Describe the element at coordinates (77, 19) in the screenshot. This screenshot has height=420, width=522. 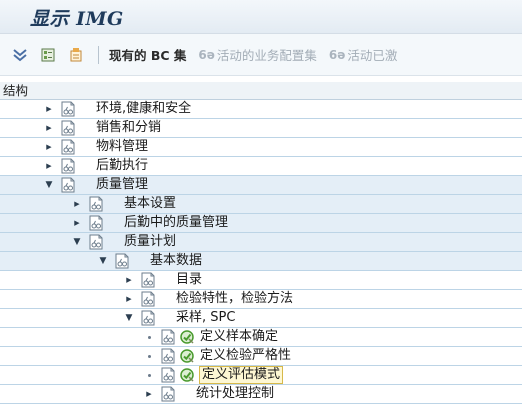
I see `window-title: 显示 IMG` at that location.